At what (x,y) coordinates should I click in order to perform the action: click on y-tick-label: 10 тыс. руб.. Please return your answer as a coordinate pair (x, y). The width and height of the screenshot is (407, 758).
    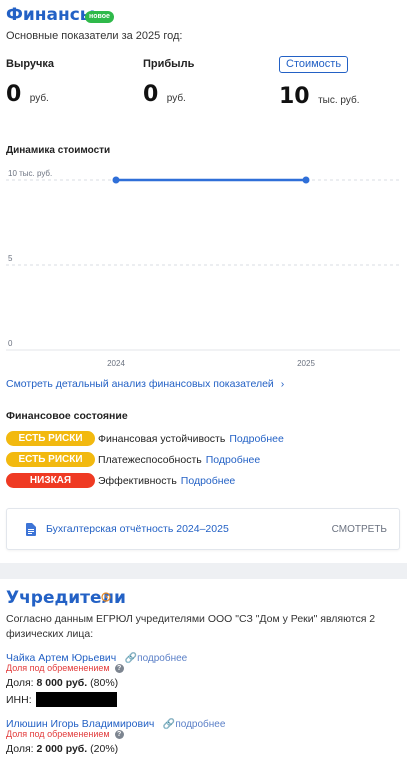
    Looking at the image, I should click on (30, 173).